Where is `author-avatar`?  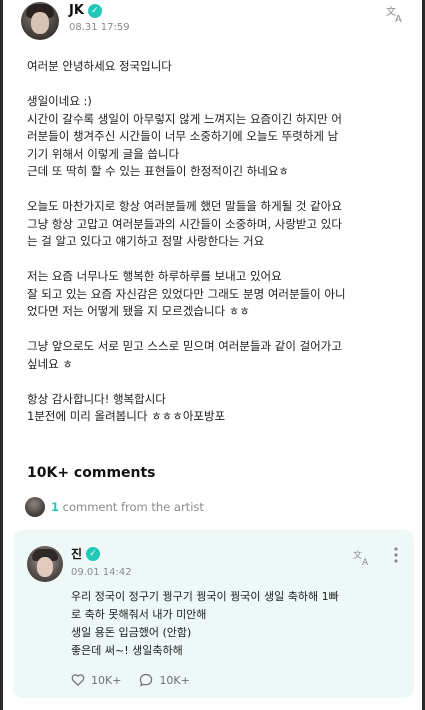 author-avatar is located at coordinates (40, 21).